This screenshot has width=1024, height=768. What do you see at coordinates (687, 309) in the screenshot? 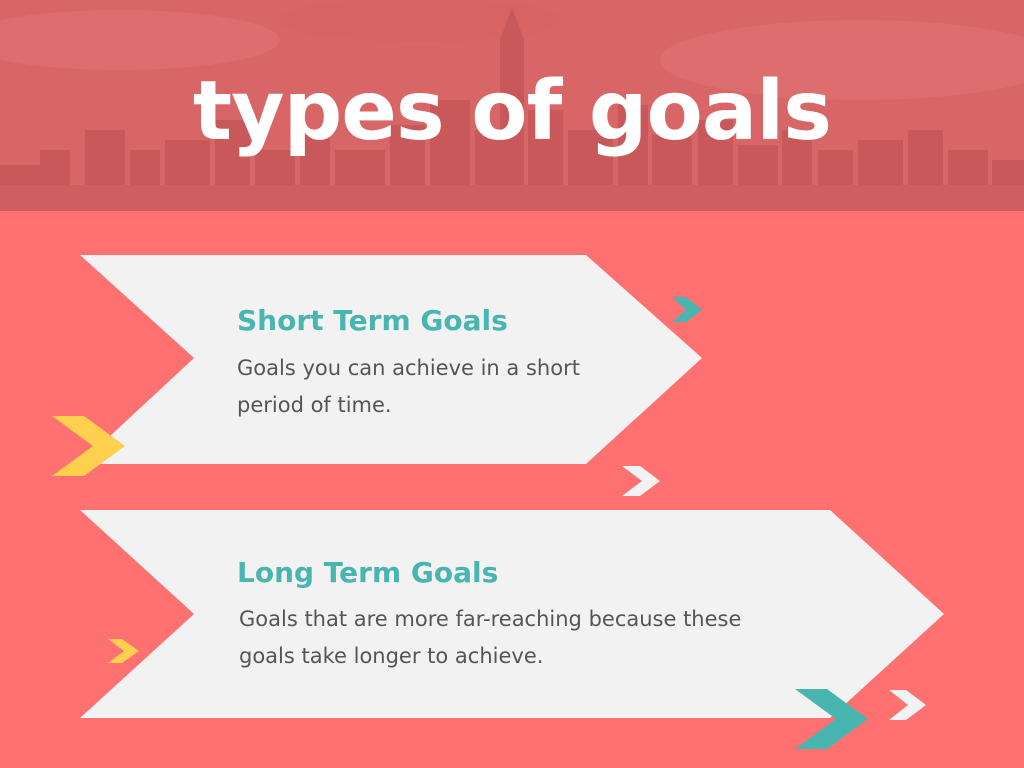
I see `chevron-teal-icon` at bounding box center [687, 309].